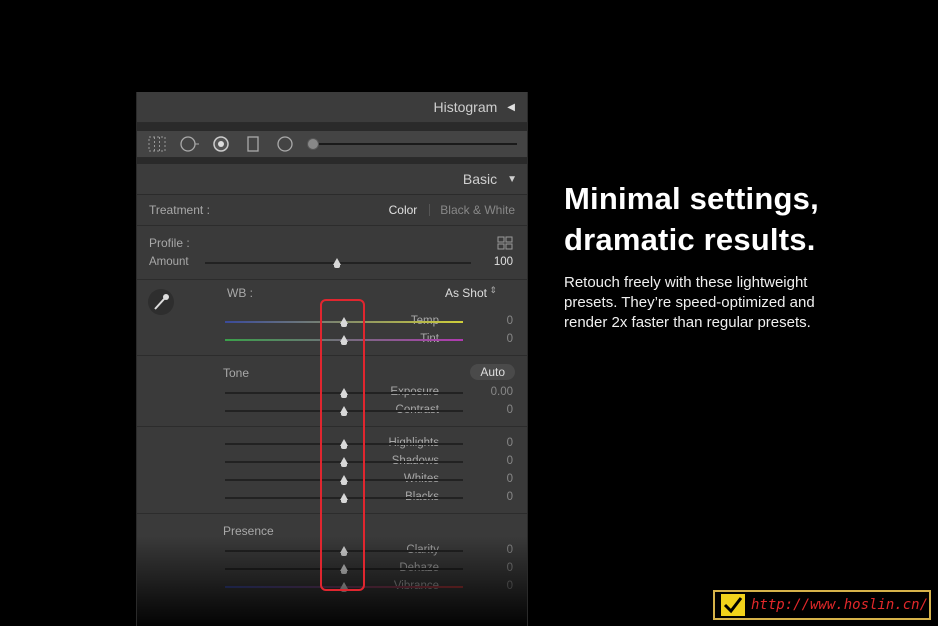 The width and height of the screenshot is (938, 626). Describe the element at coordinates (221, 144) in the screenshot. I see `red-eye-icon` at that location.